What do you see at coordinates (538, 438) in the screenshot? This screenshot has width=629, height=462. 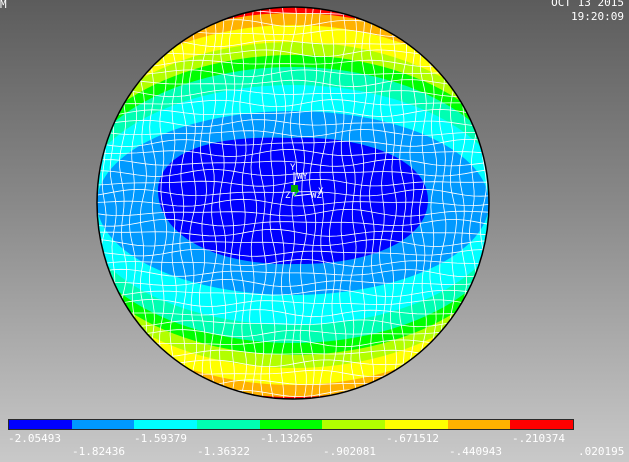 I see `legend-tick-top-4: -.210374` at bounding box center [538, 438].